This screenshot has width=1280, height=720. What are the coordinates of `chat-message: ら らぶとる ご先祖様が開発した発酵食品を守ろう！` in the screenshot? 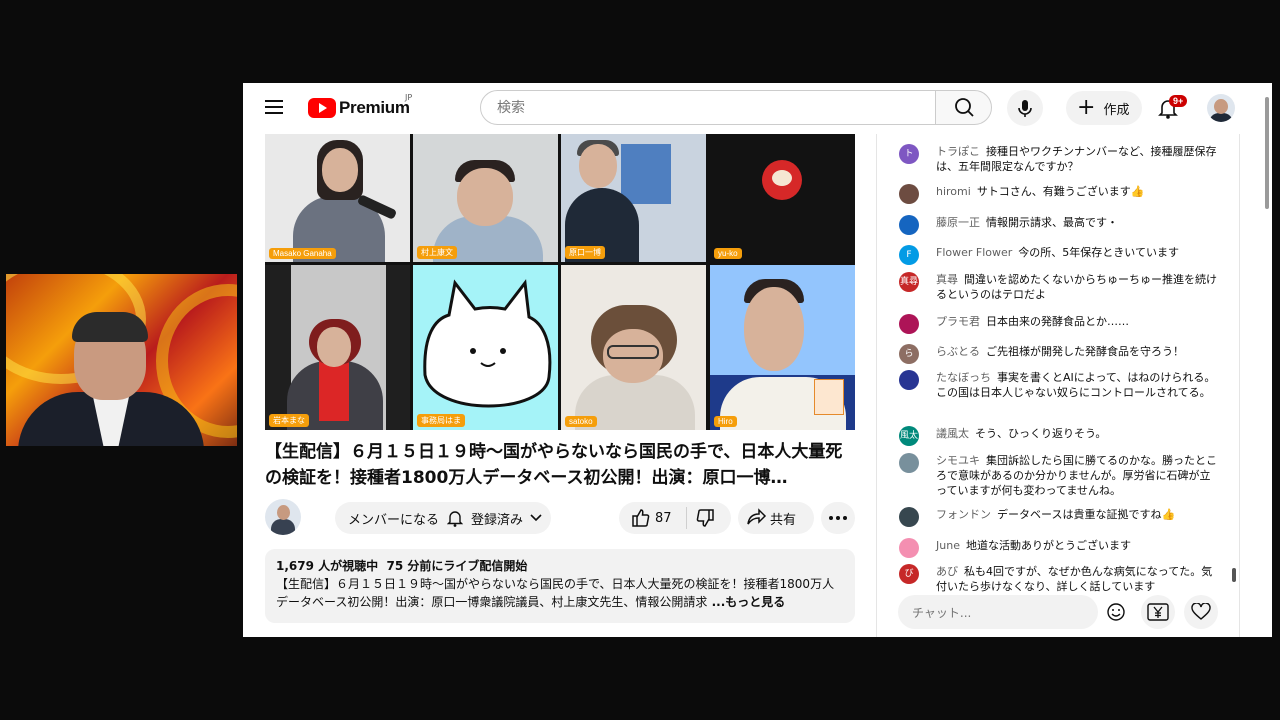 It's located at (1058, 354).